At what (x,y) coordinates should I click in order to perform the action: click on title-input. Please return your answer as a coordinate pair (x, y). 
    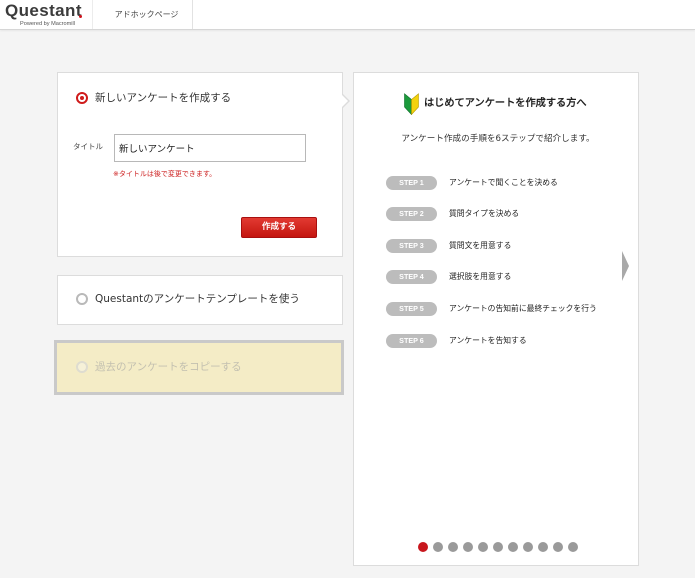
    Looking at the image, I should click on (210, 148).